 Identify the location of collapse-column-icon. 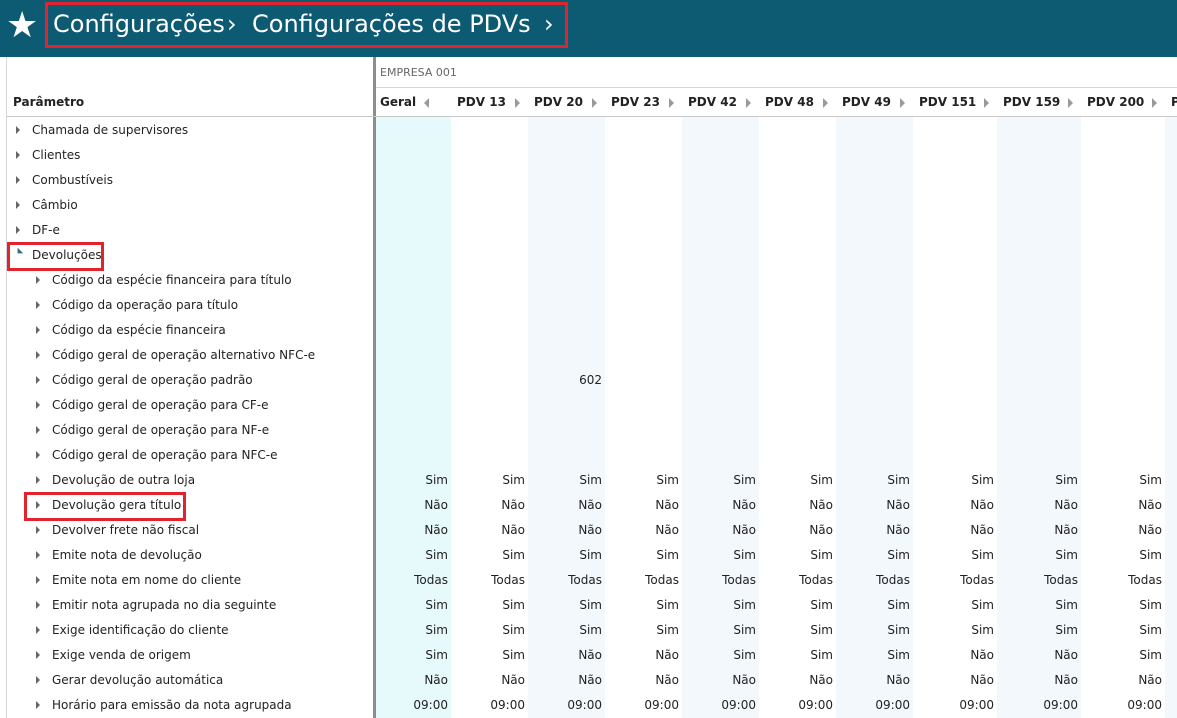
(426, 103).